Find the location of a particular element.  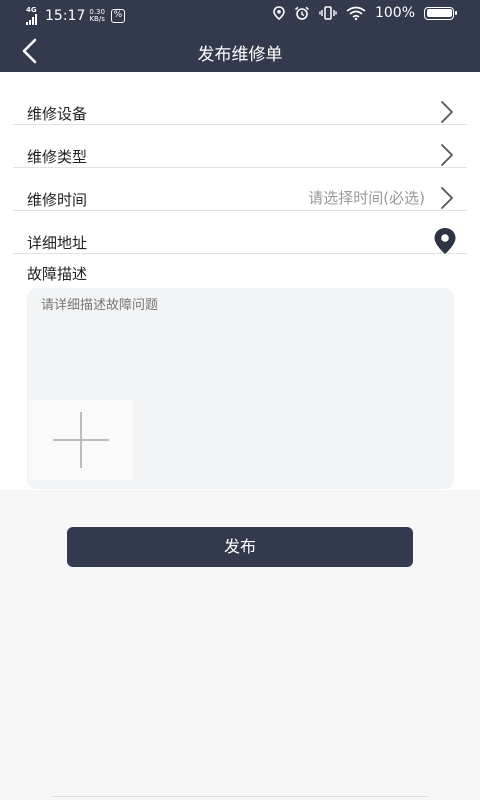

row-repair-time: 维修时间 请选择时间(必选) is located at coordinates (240, 189).